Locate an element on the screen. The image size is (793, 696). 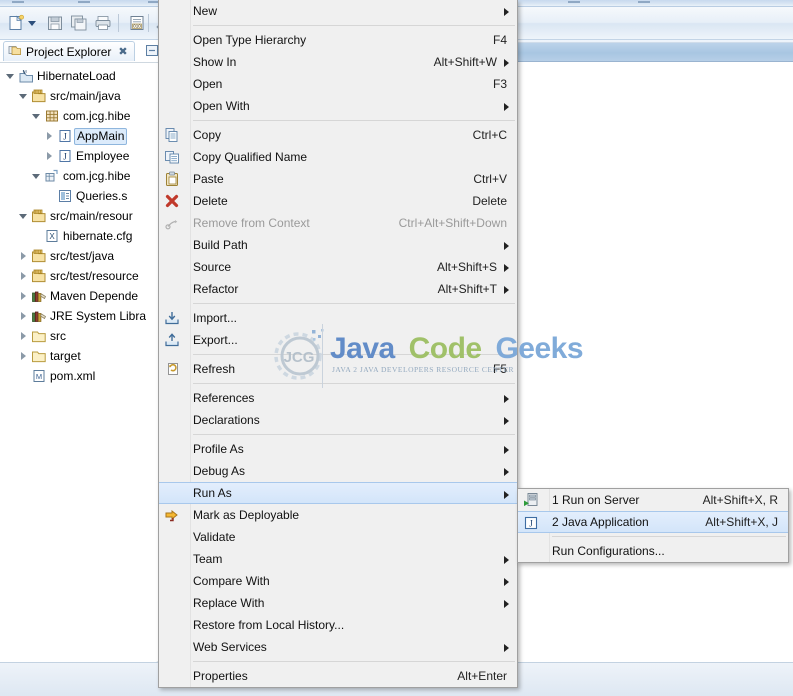
menu-item-remove-from-context: Remove from Context Ctrl+Alt+Shift+Down is located at coordinates (338, 223).